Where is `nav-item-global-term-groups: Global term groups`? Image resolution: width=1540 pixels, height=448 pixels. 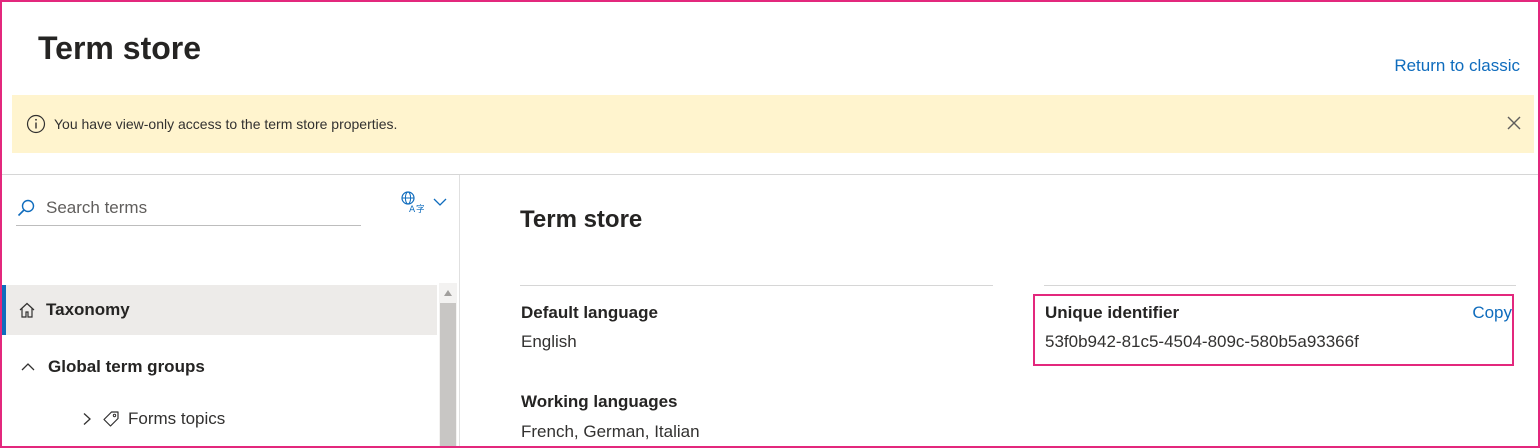 nav-item-global-term-groups: Global term groups is located at coordinates (219, 367).